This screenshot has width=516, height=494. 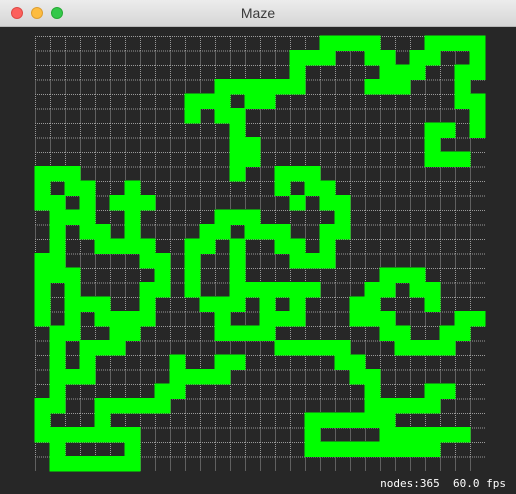 I want to click on fps-counter: 60.0 fps, so click(x=479, y=483).